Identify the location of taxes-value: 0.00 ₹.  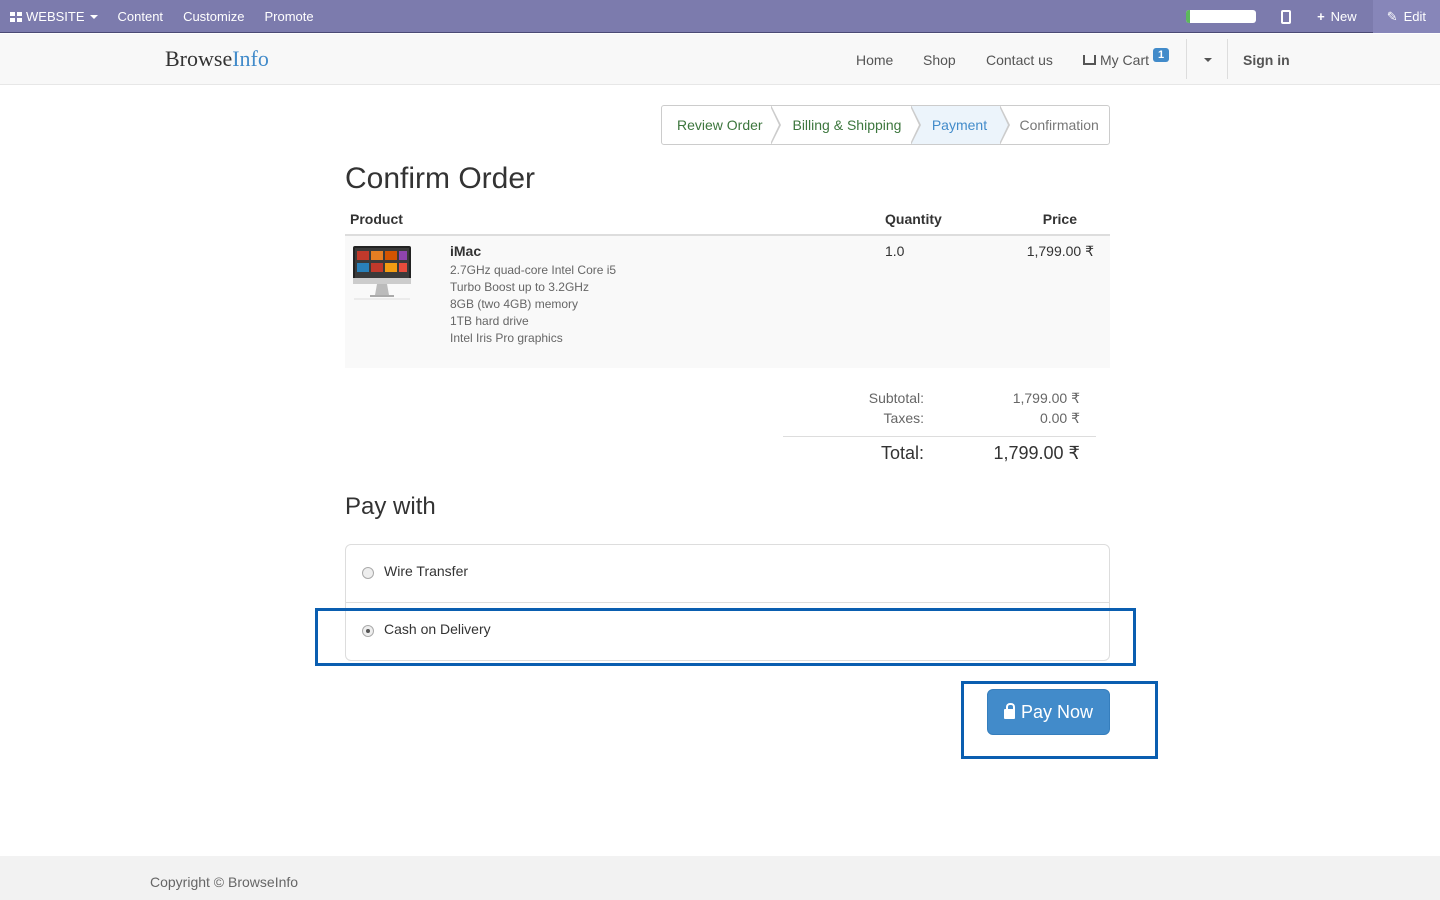
(1059, 418).